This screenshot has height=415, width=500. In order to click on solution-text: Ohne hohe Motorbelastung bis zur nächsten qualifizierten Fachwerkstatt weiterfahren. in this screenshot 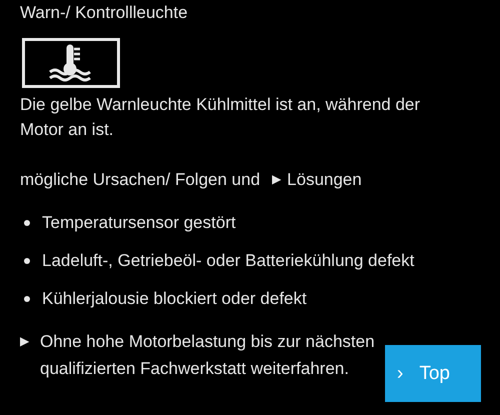, I will do `click(208, 355)`.